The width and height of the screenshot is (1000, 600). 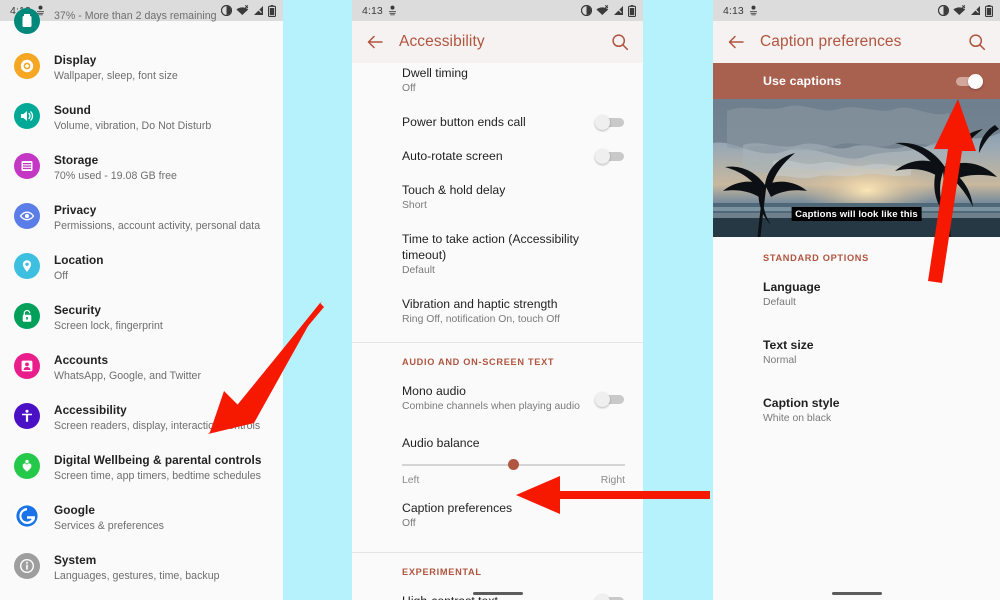 I want to click on account-icon, so click(x=27, y=366).